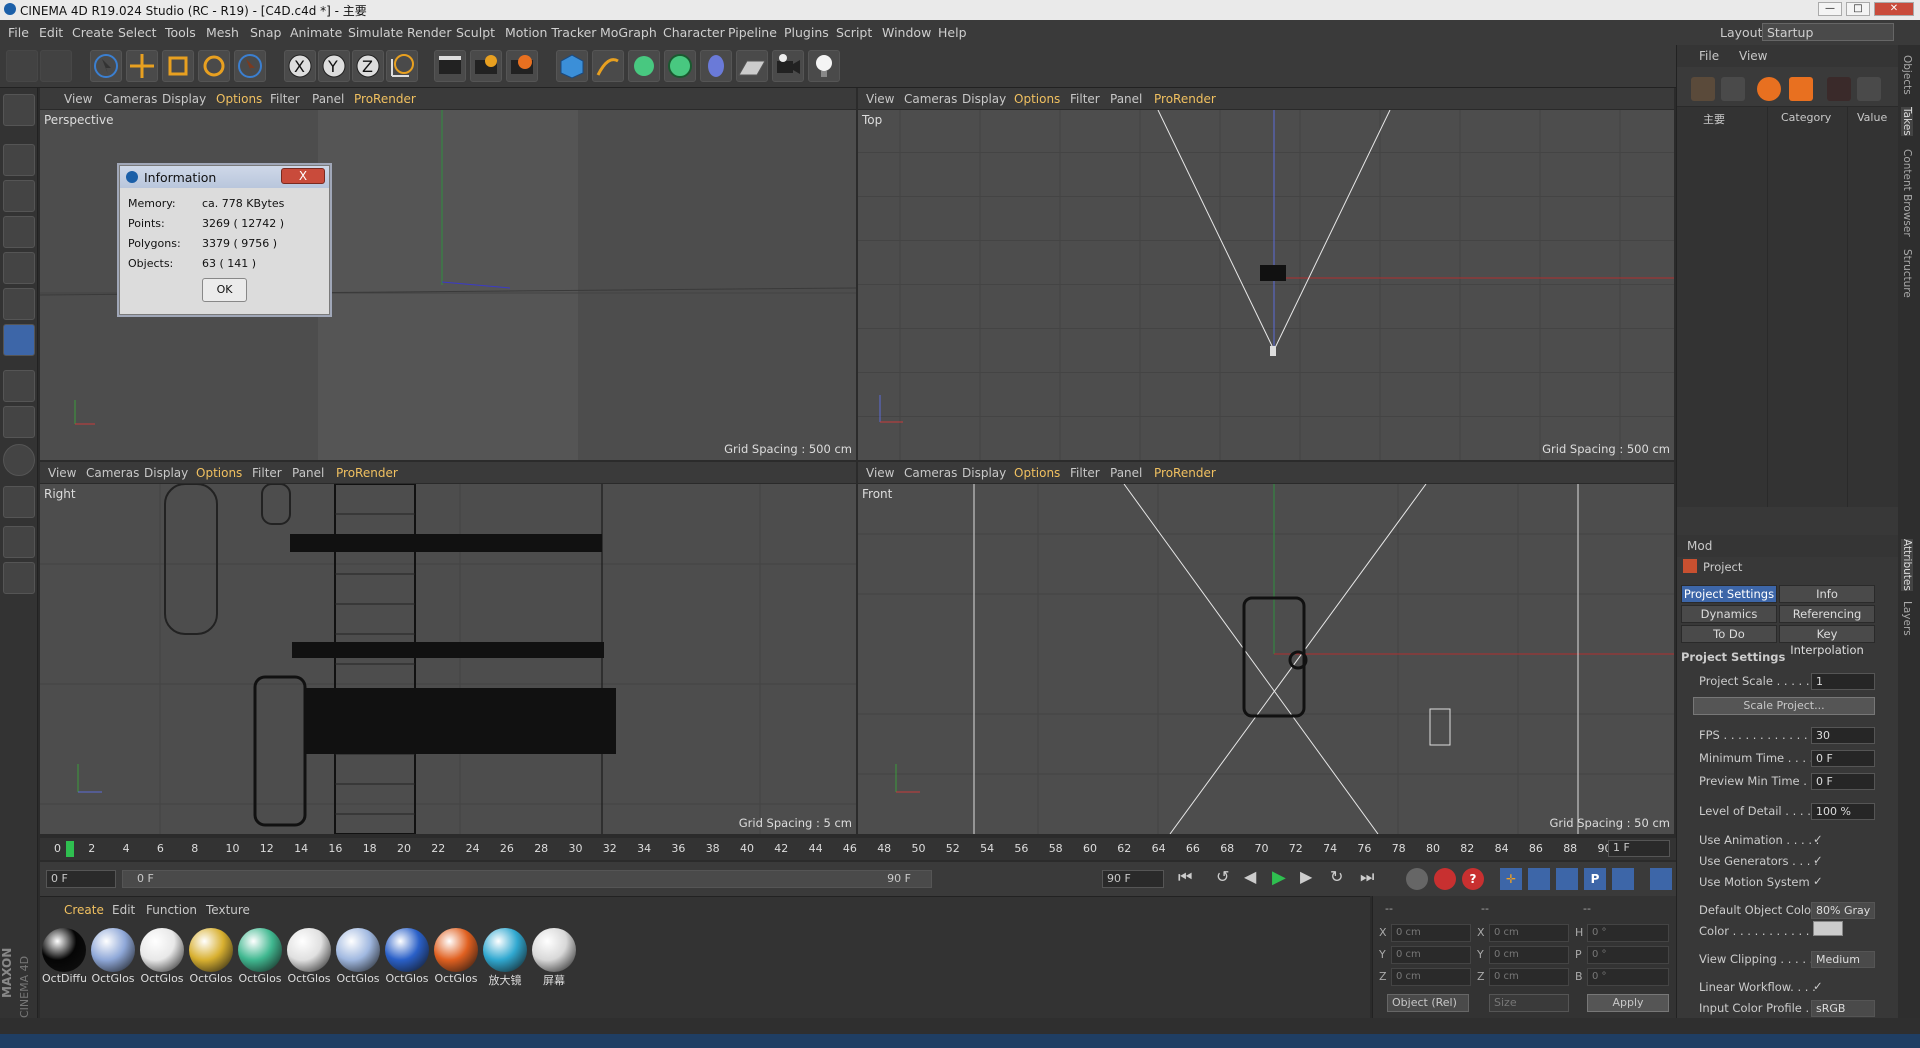 The image size is (1920, 1048). I want to click on menu-tools: Tools, so click(180, 32).